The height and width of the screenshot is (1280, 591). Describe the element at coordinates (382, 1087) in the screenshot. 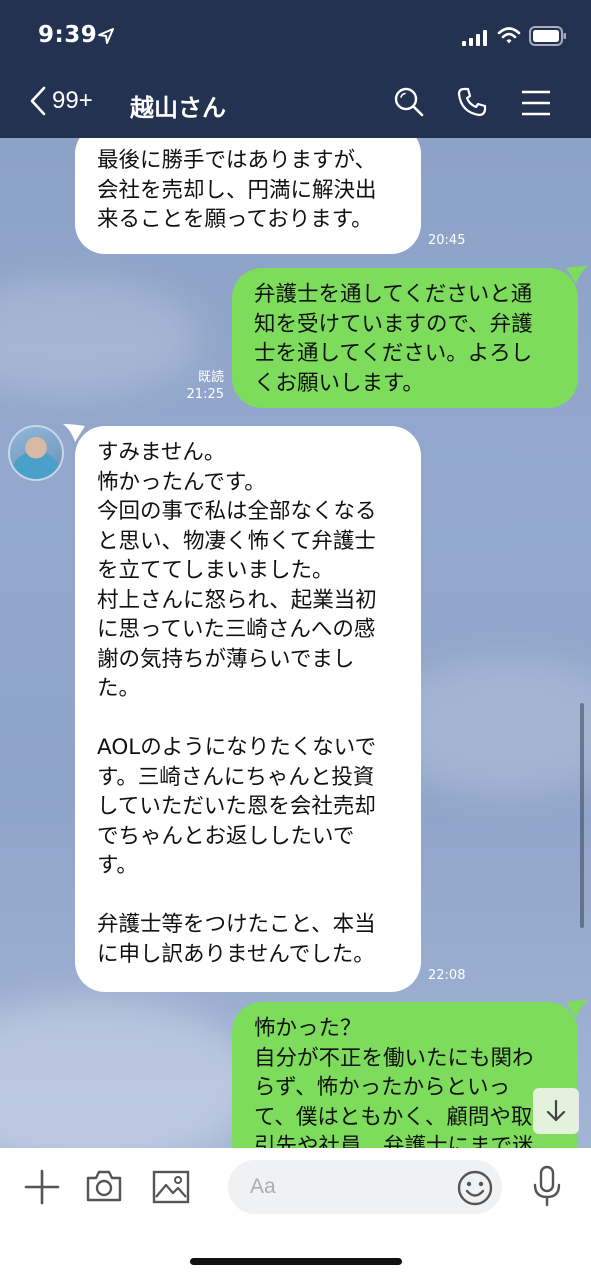

I see `message-line: らず、怖かったからといっ` at that location.